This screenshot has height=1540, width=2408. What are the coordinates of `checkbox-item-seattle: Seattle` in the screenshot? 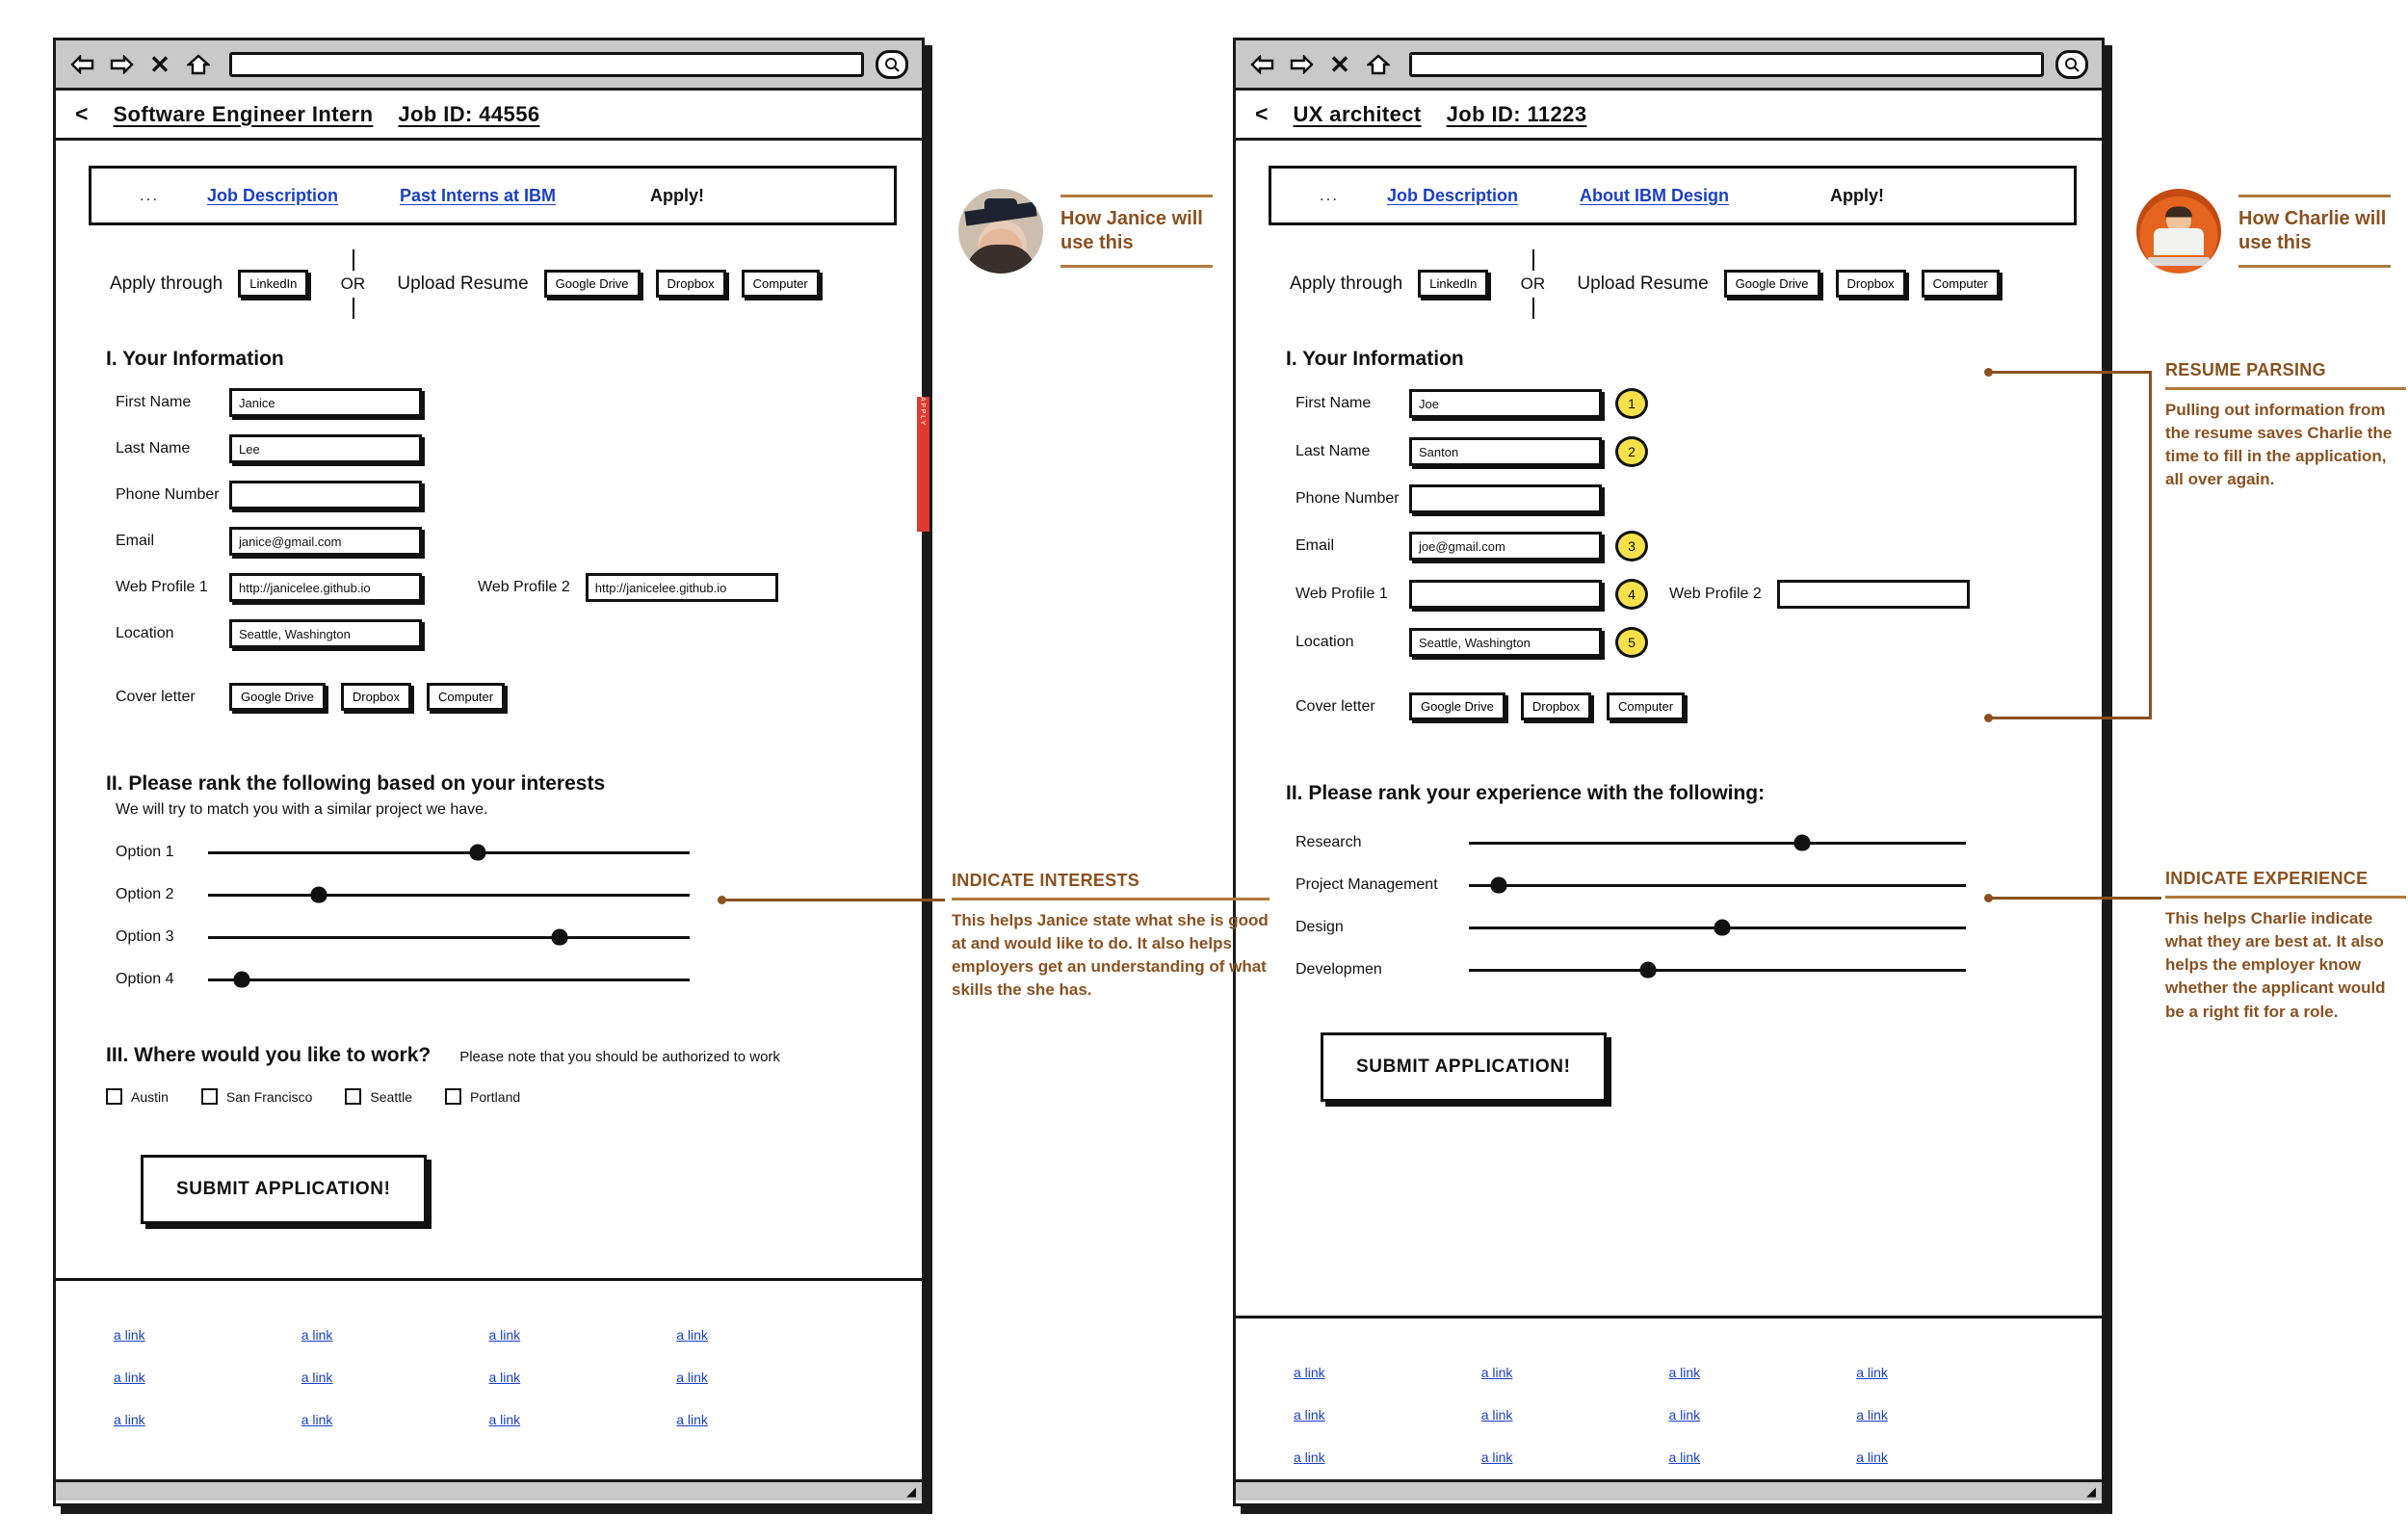 It's located at (378, 1096).